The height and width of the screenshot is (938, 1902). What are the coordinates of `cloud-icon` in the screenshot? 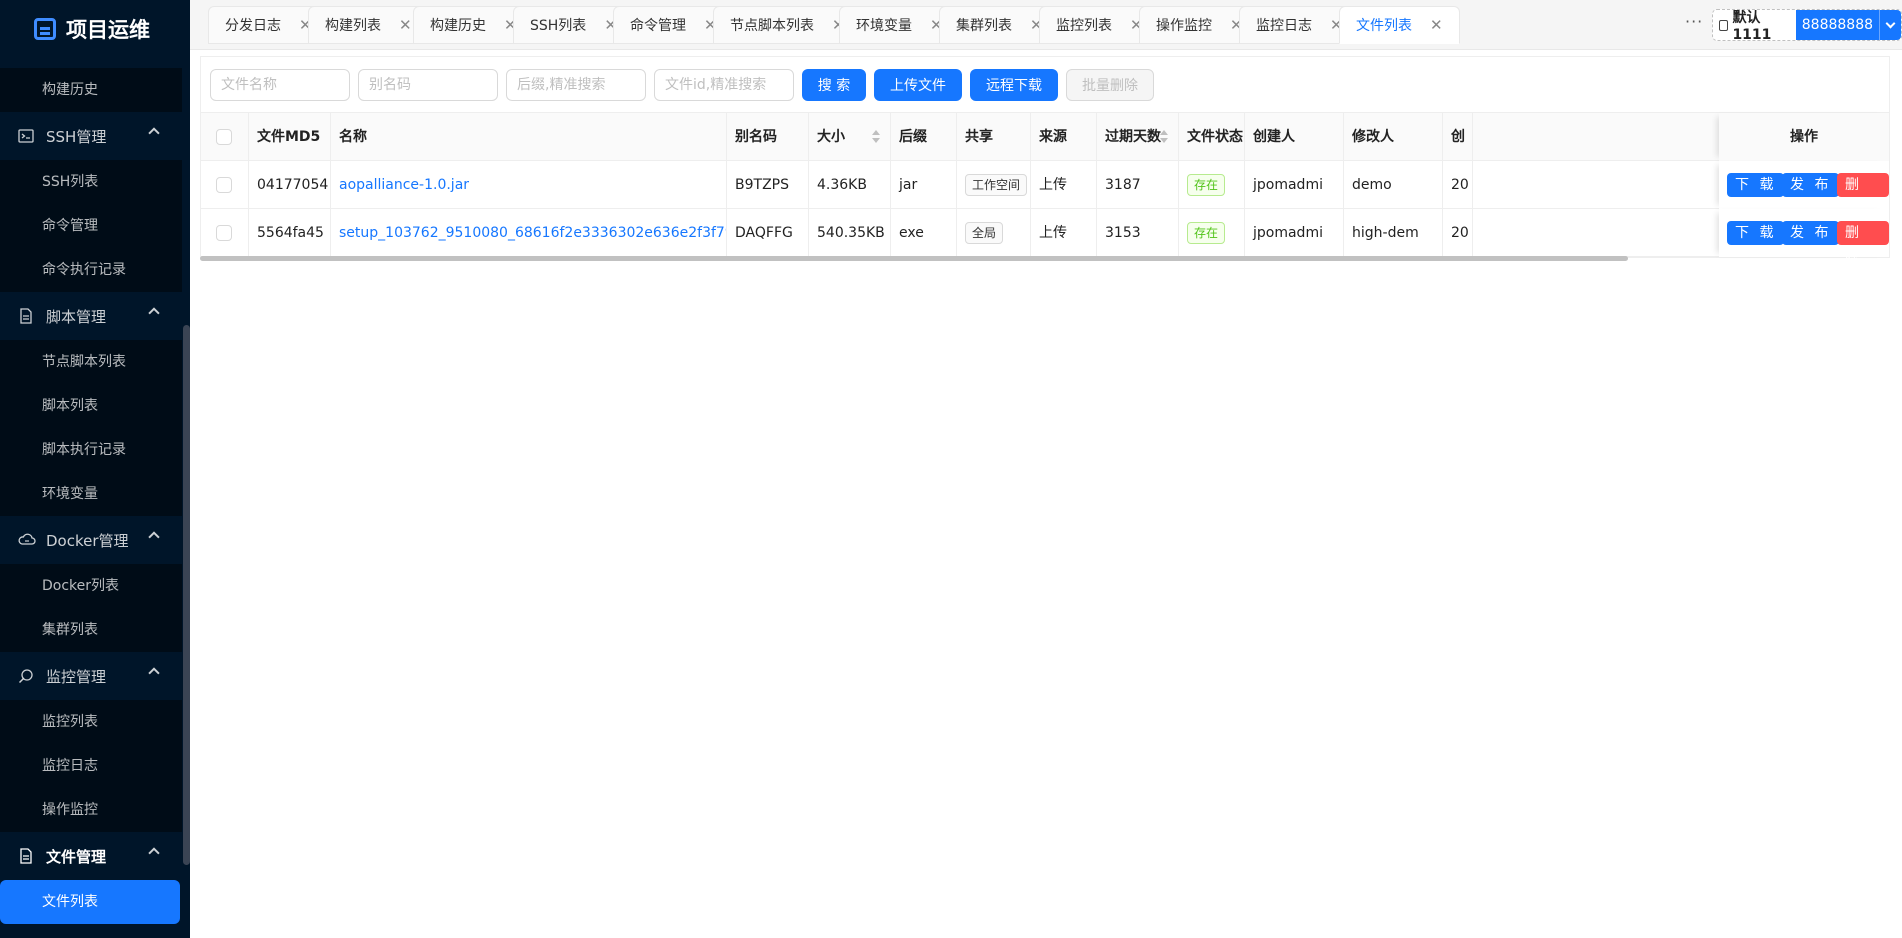 It's located at (27, 540).